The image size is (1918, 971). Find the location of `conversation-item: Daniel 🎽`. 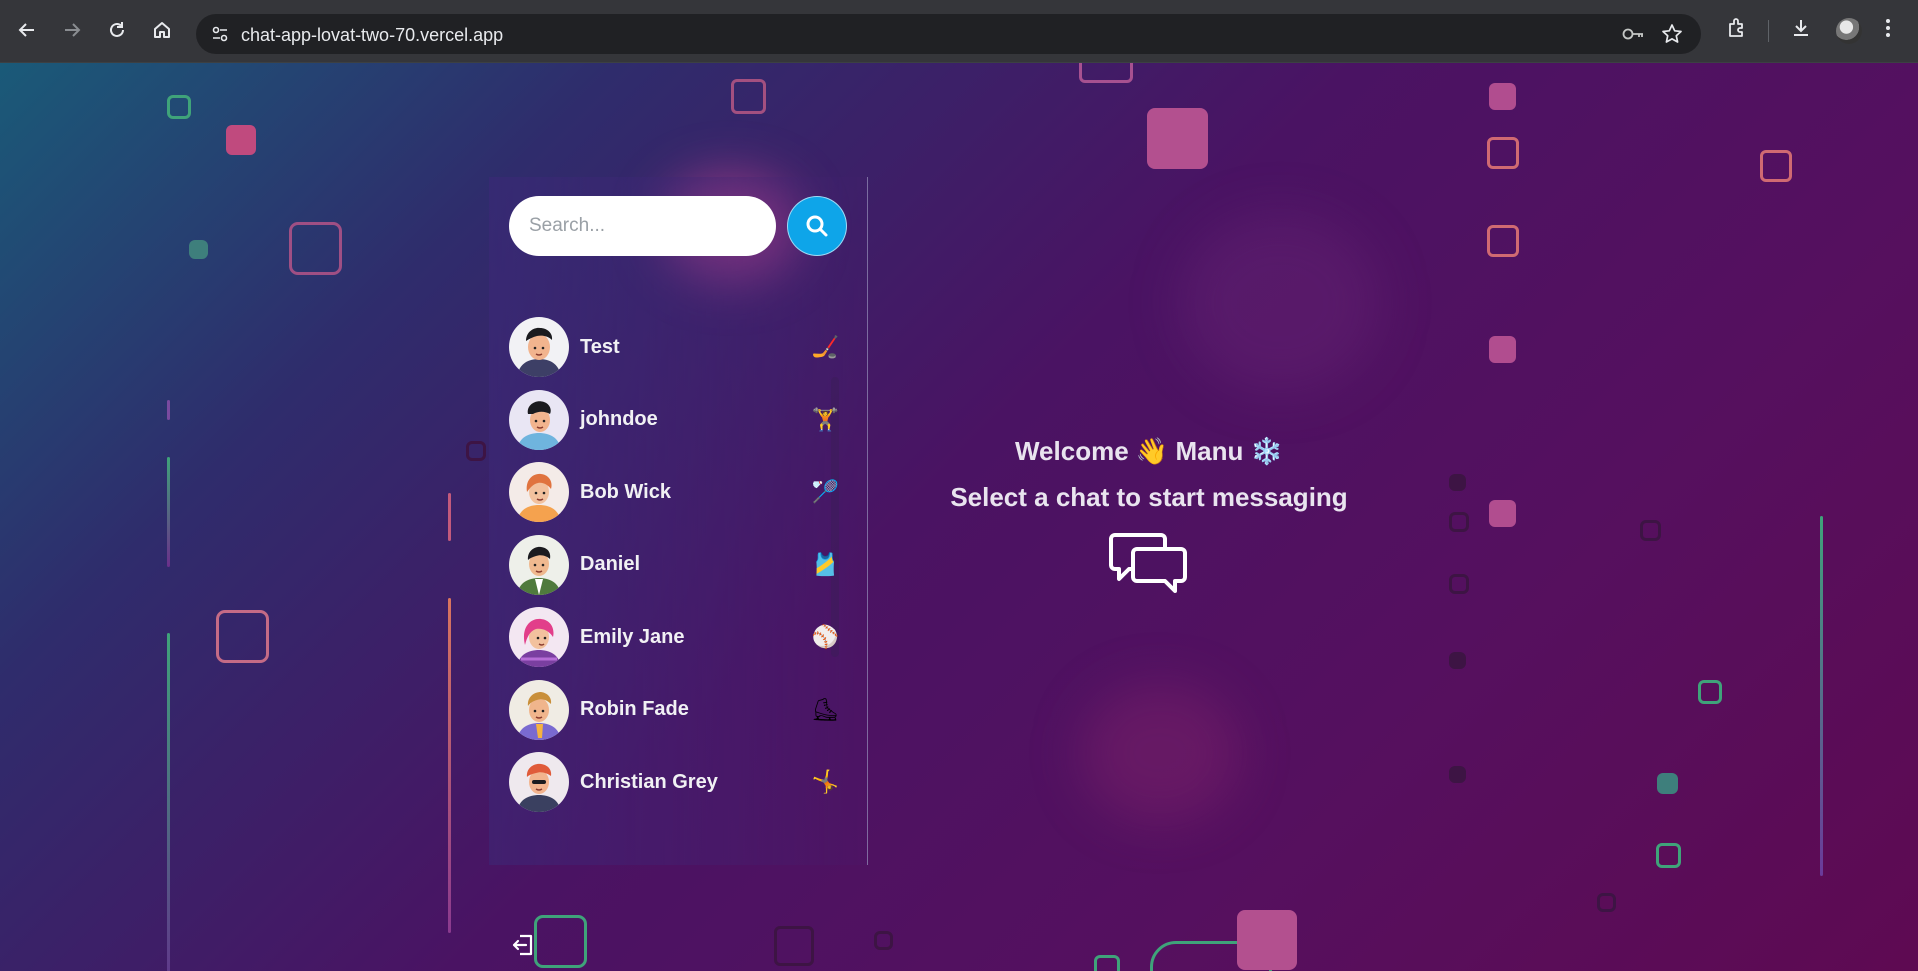

conversation-item: Daniel 🎽 is located at coordinates (674, 565).